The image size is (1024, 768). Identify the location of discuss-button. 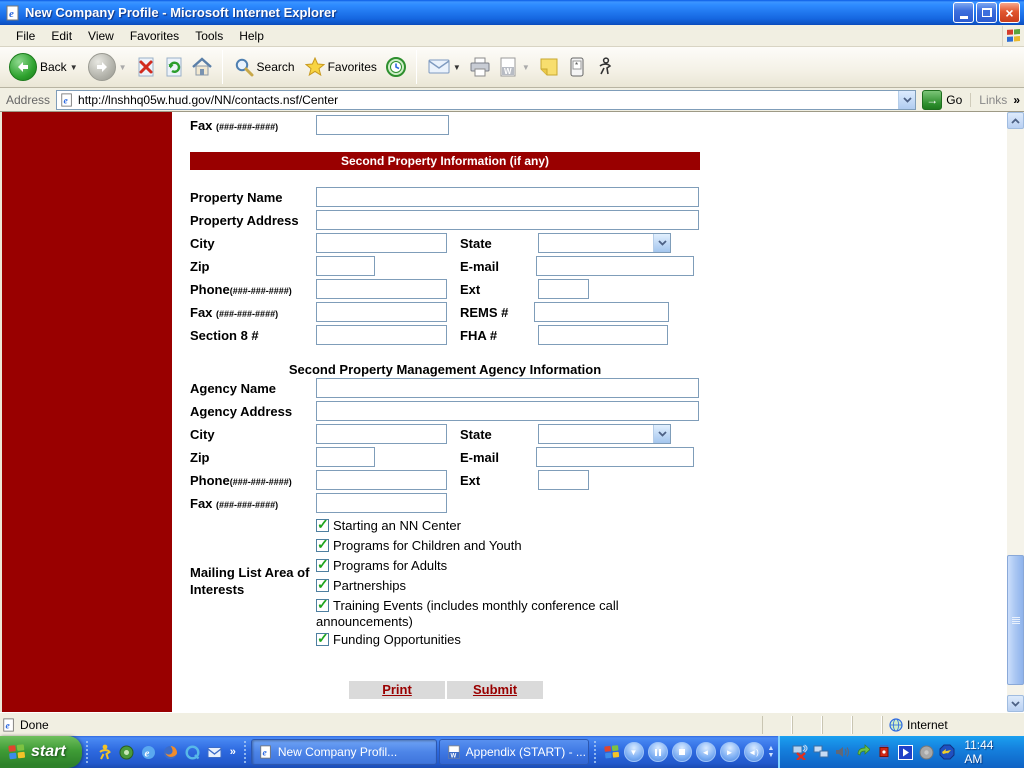
(549, 67).